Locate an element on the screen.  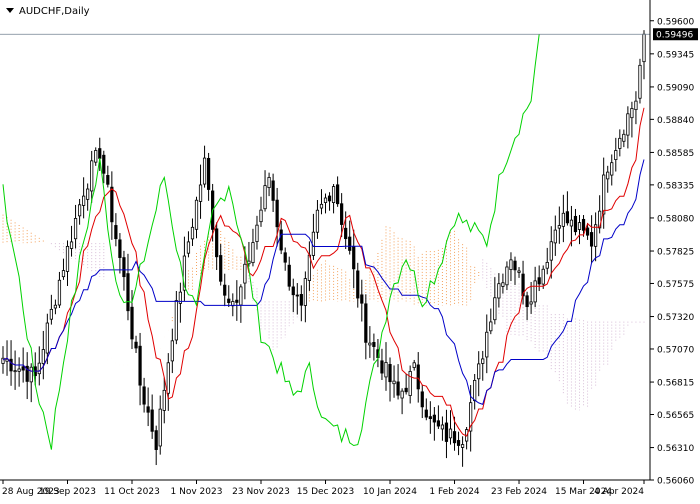
y-tick-label: 0.59090 is located at coordinates (675, 88).